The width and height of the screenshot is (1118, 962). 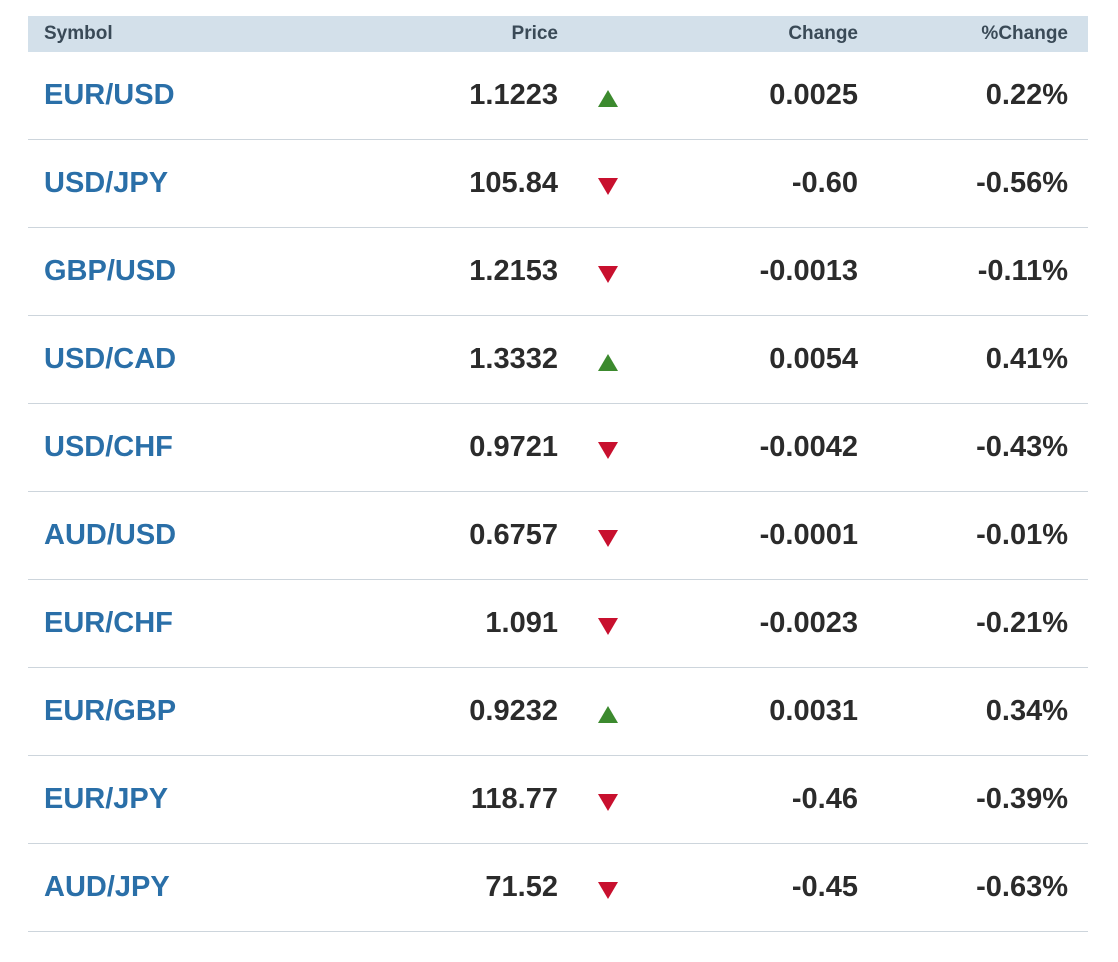 What do you see at coordinates (808, 447) in the screenshot?
I see `change-cell: -0.0042` at bounding box center [808, 447].